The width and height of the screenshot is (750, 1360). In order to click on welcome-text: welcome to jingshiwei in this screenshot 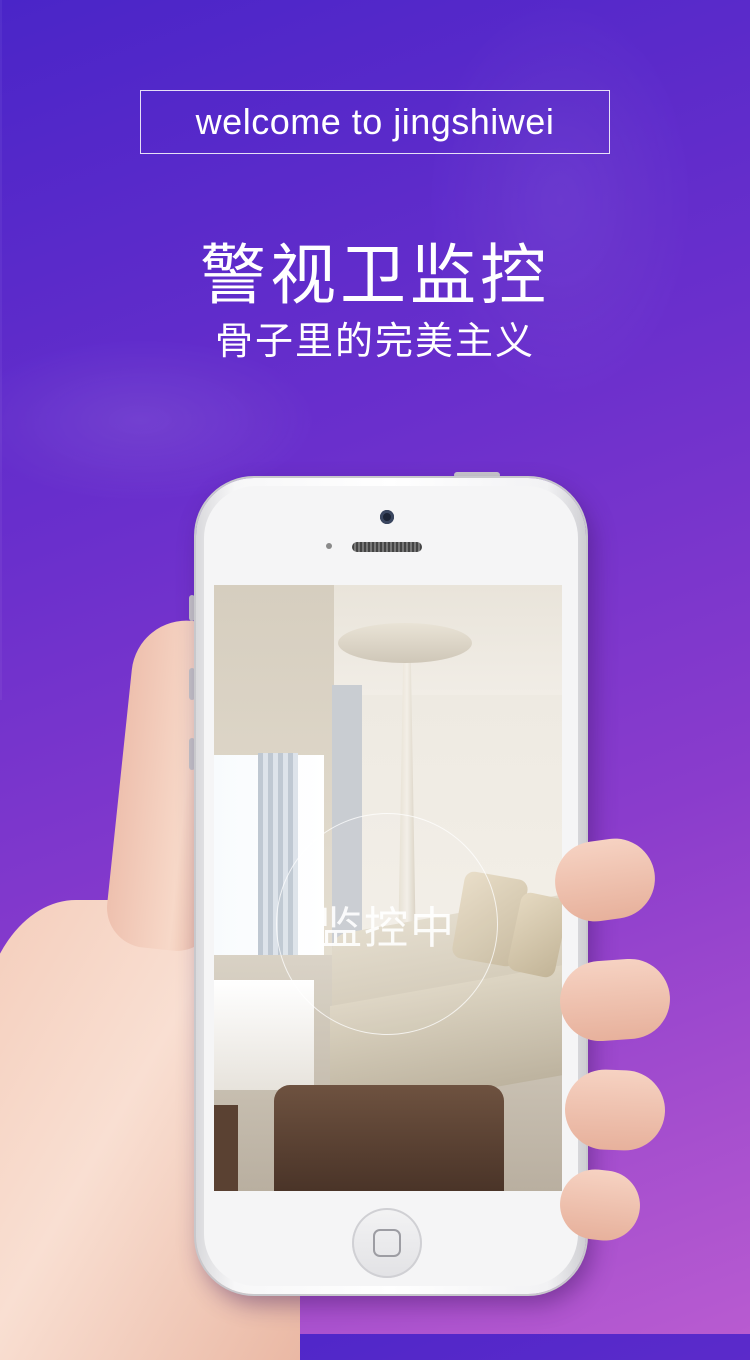, I will do `click(375, 121)`.